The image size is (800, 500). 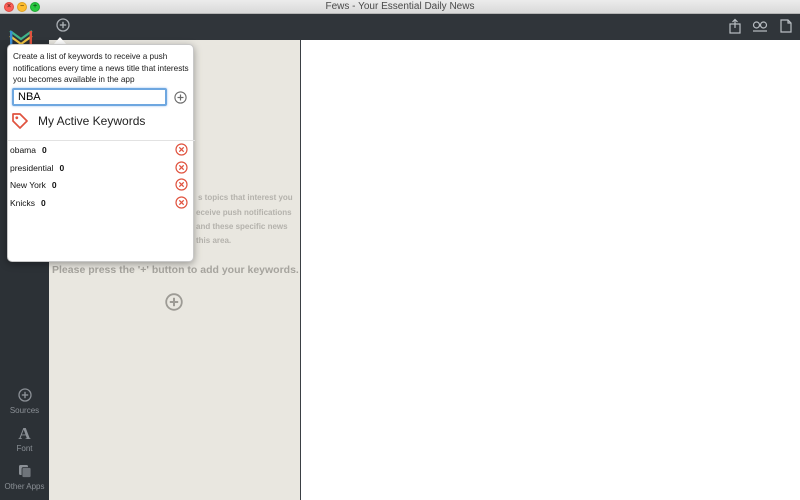 I want to click on sidebar-item-label: Font, so click(x=24, y=448).